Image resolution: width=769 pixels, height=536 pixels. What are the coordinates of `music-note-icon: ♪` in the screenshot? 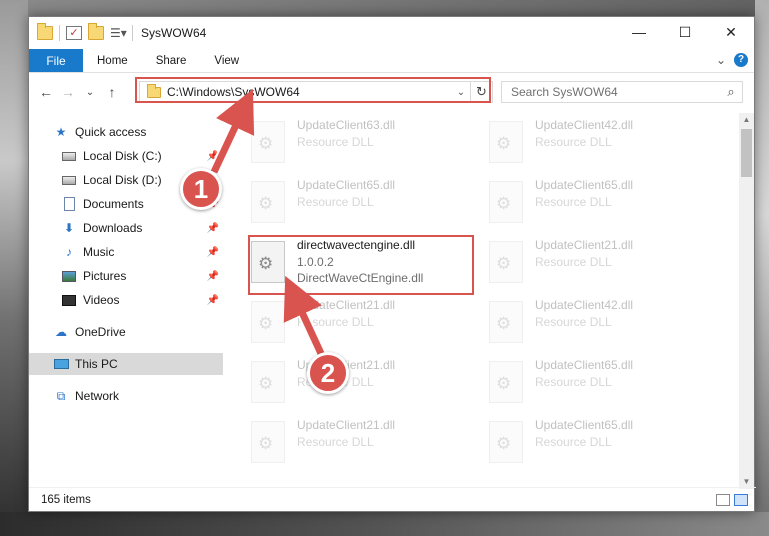 It's located at (69, 252).